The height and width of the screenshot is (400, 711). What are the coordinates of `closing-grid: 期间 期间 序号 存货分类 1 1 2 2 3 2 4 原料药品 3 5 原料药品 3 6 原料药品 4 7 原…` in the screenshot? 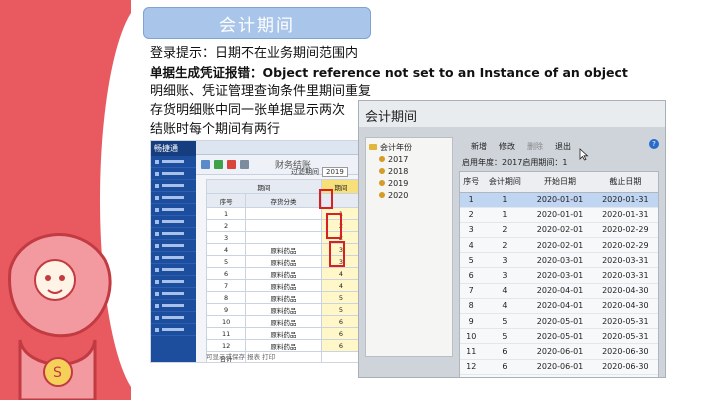 It's located at (282, 270).